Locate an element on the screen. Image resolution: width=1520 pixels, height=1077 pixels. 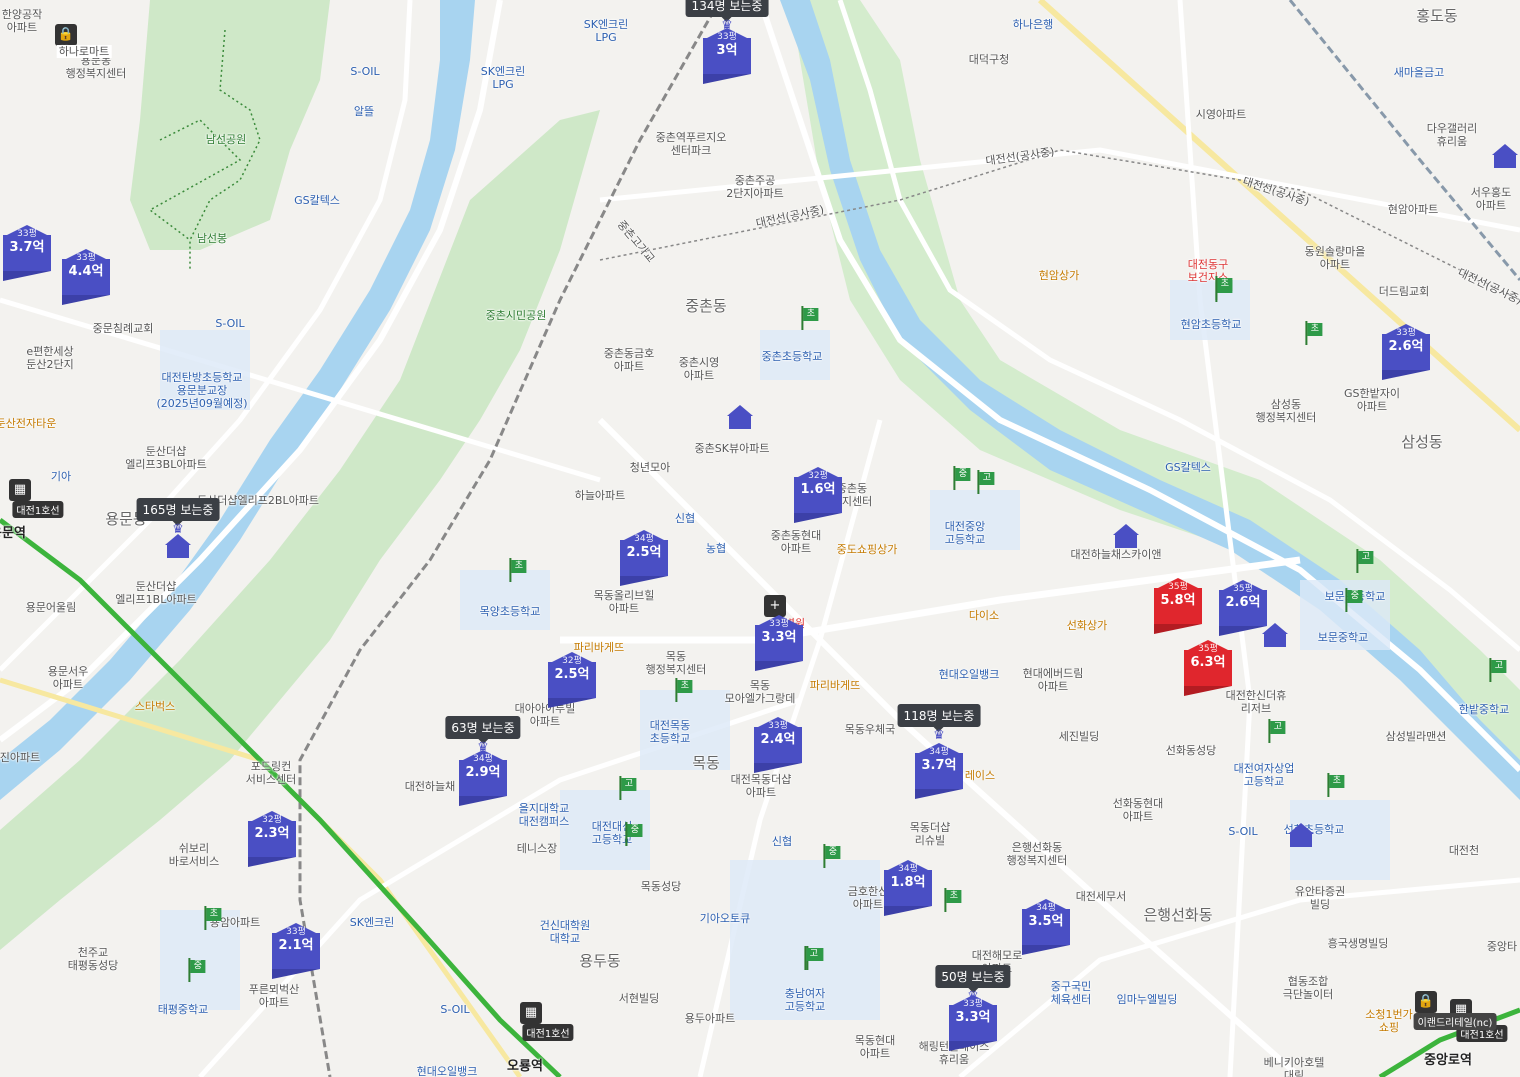
poi-label: SK엔크린 is located at coordinates (372, 922).